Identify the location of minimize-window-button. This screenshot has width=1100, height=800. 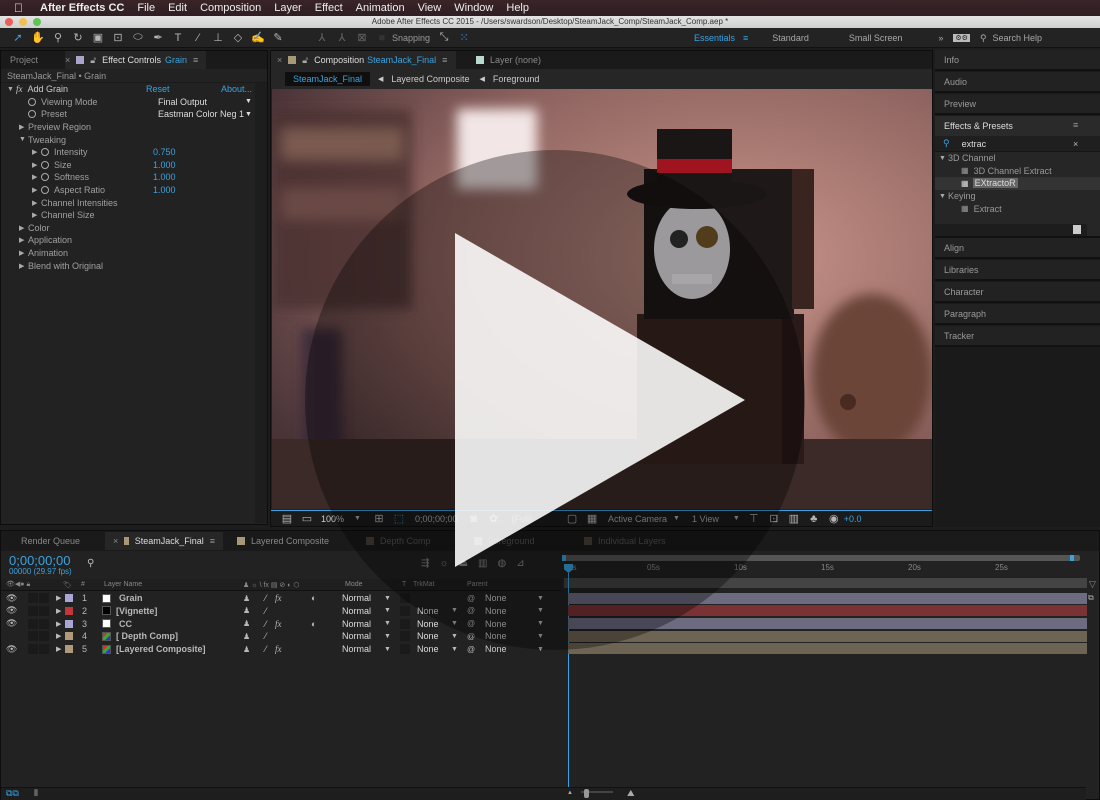
(23, 22).